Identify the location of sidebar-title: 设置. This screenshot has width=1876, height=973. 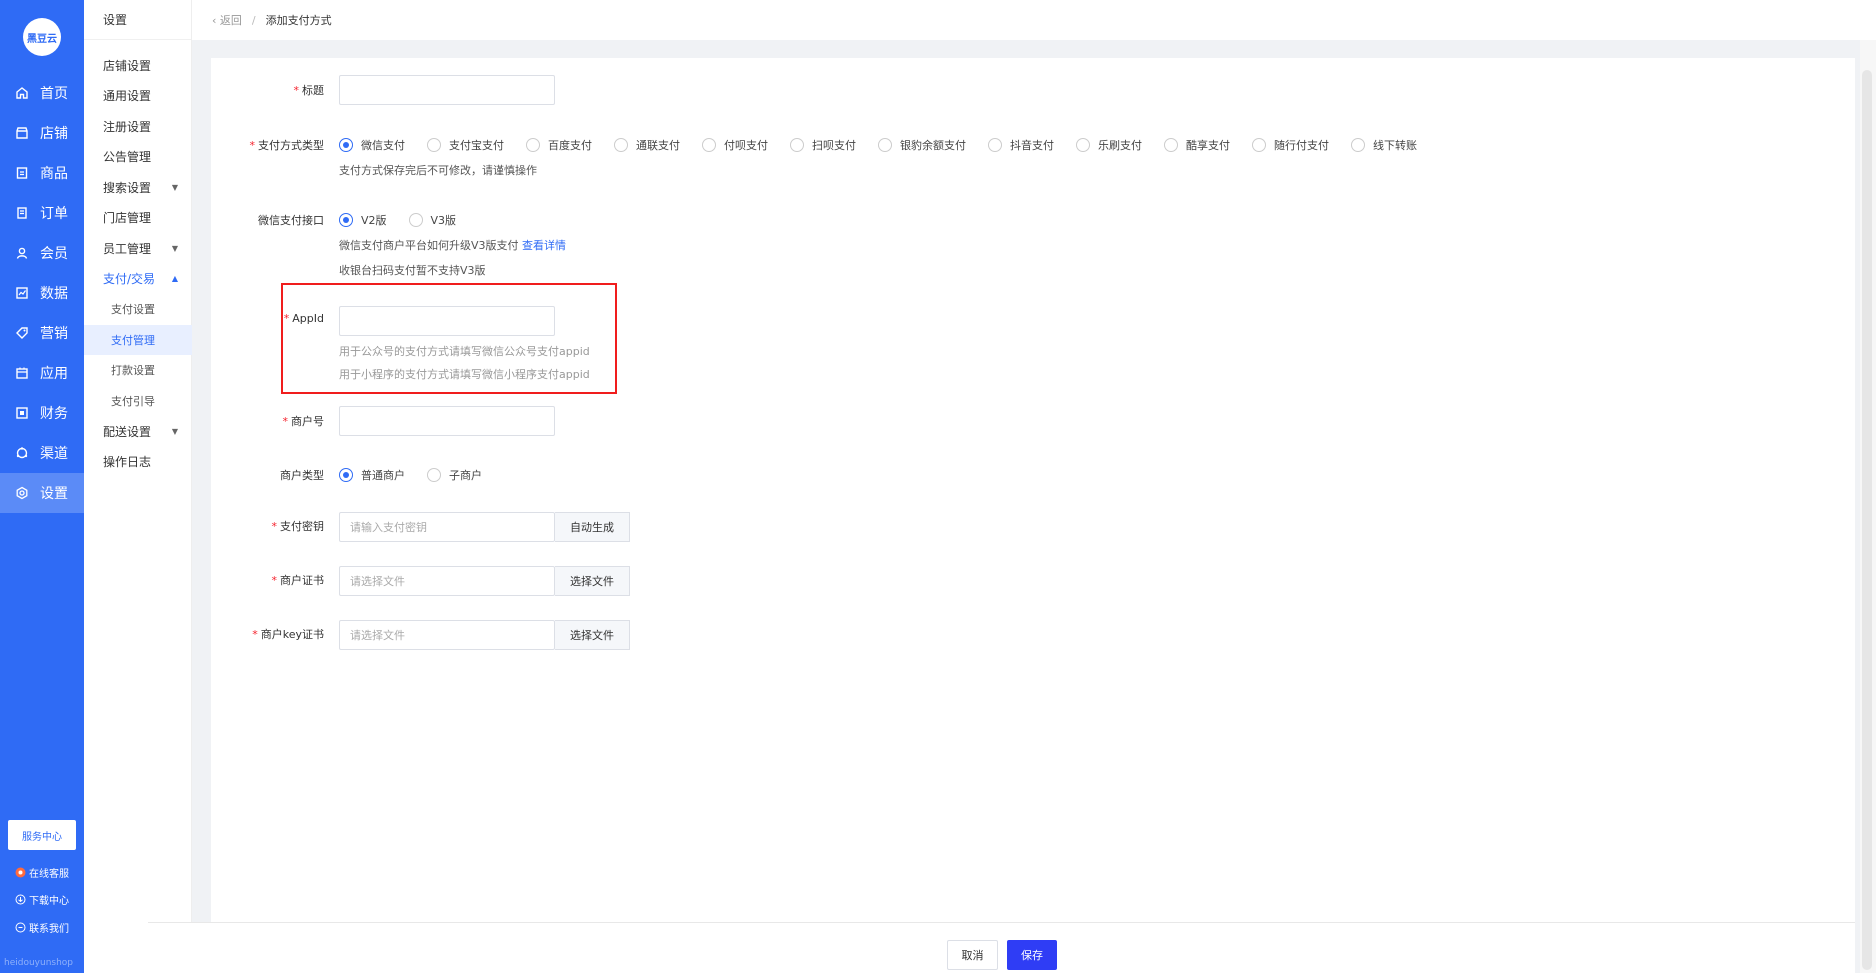
(137, 20).